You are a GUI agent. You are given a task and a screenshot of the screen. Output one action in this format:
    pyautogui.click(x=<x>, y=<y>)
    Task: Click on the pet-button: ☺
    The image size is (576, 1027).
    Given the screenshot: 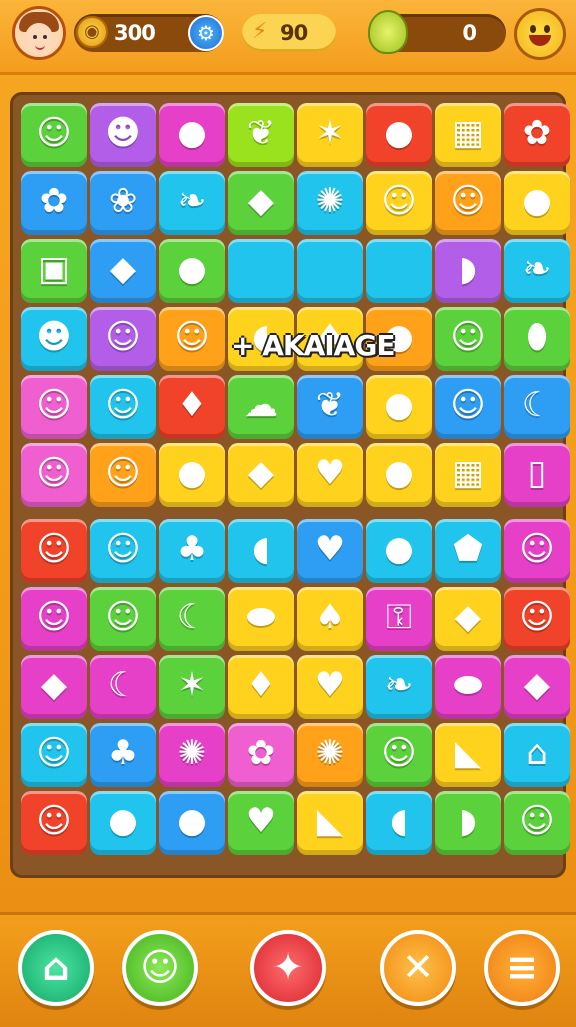 What is the action you would take?
    pyautogui.click(x=160, y=968)
    